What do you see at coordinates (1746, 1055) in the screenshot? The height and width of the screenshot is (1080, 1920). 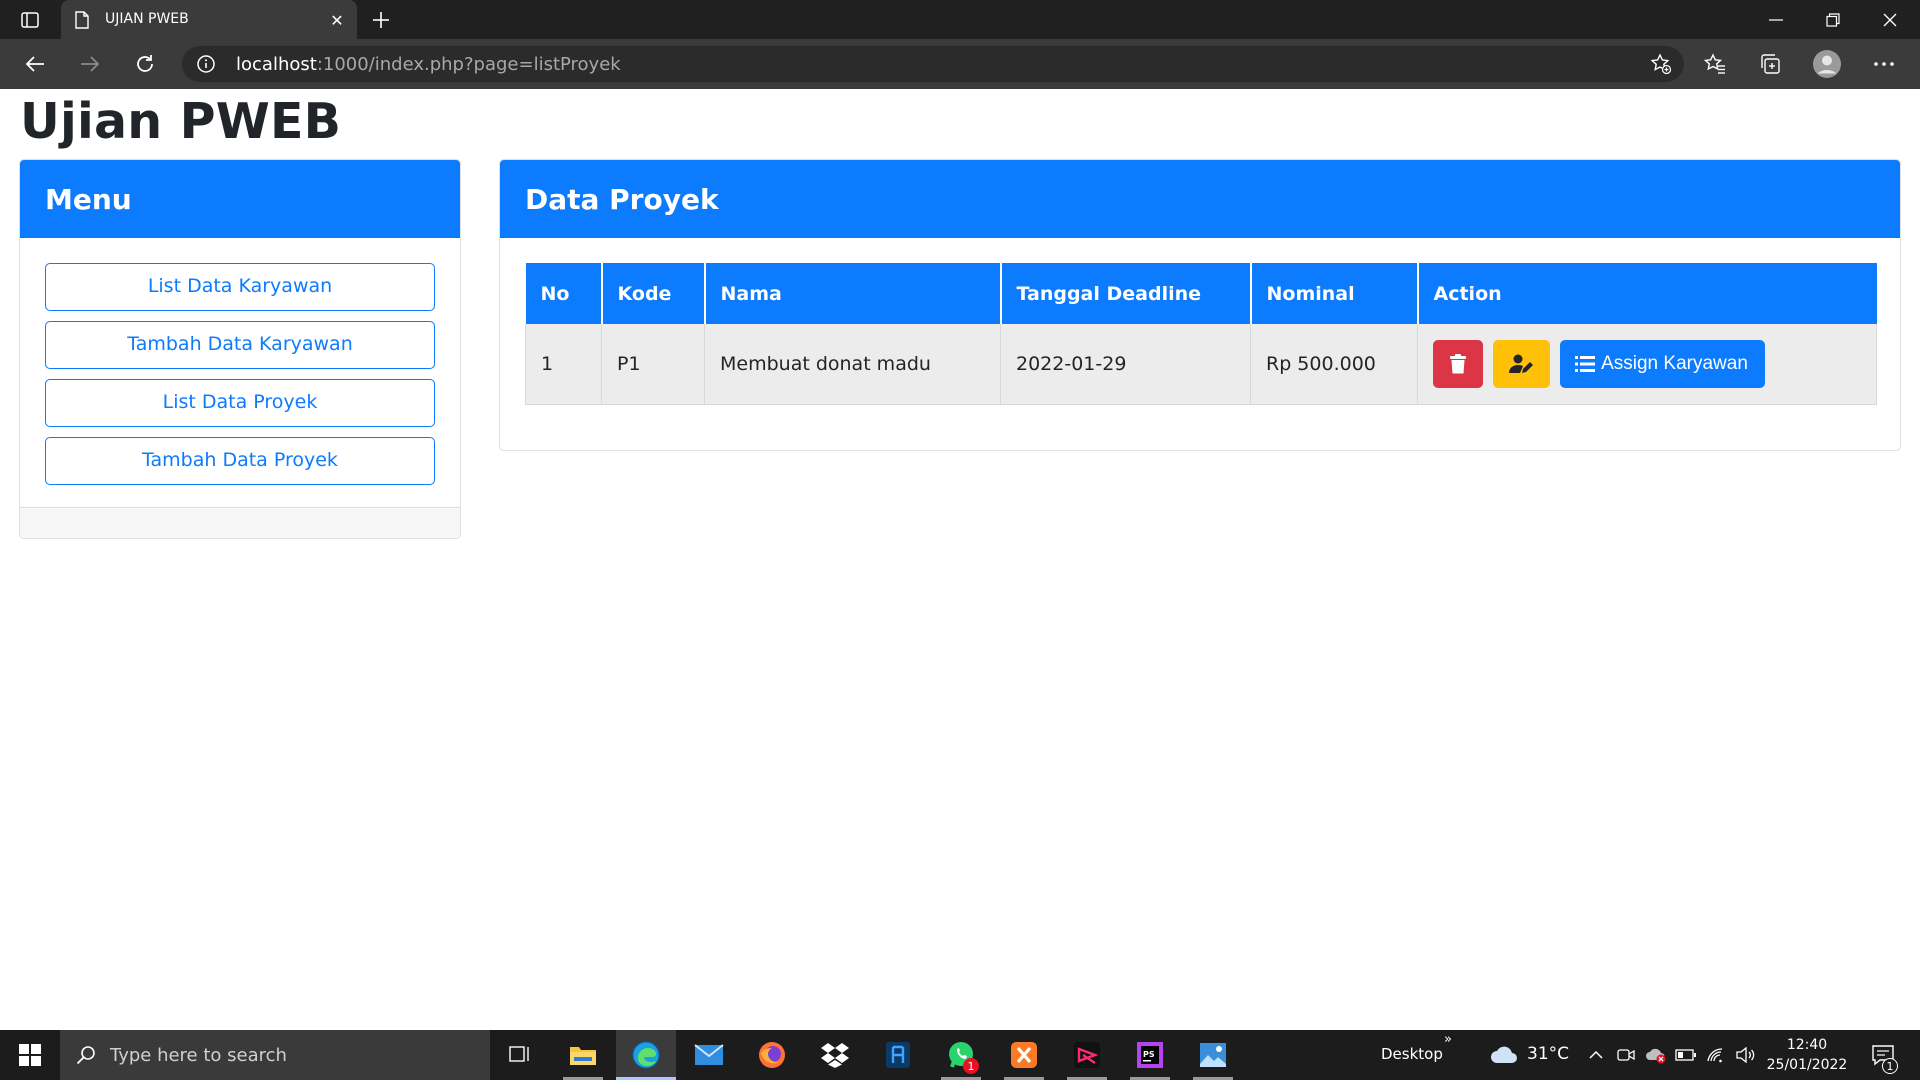 I see `volume-icon` at bounding box center [1746, 1055].